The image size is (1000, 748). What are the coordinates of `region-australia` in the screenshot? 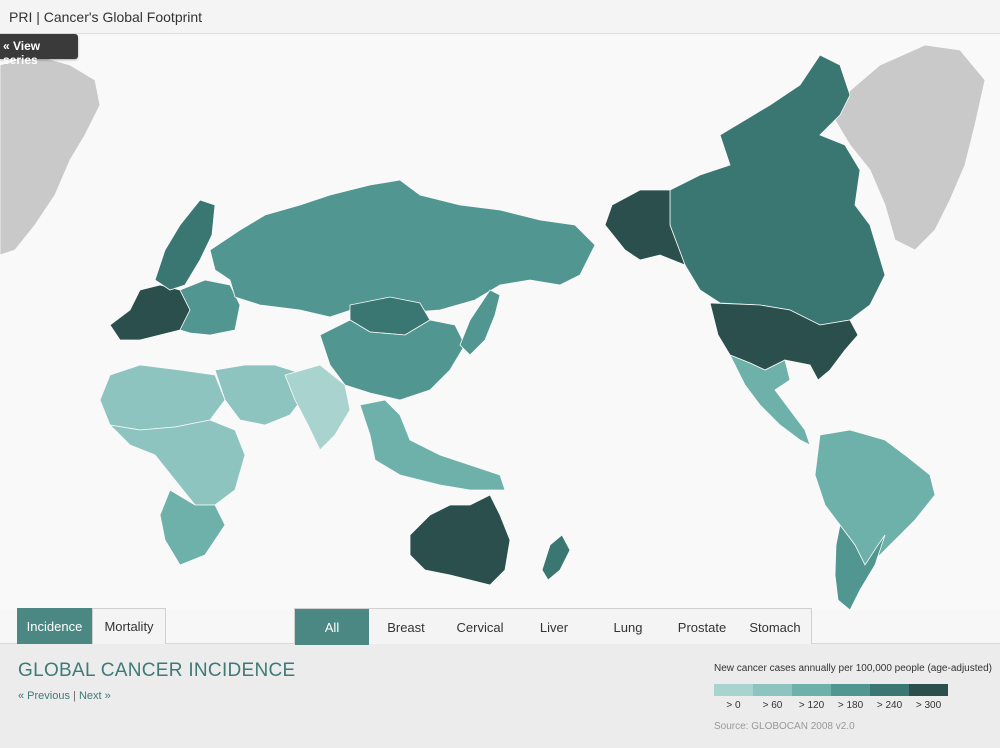 It's located at (460, 540).